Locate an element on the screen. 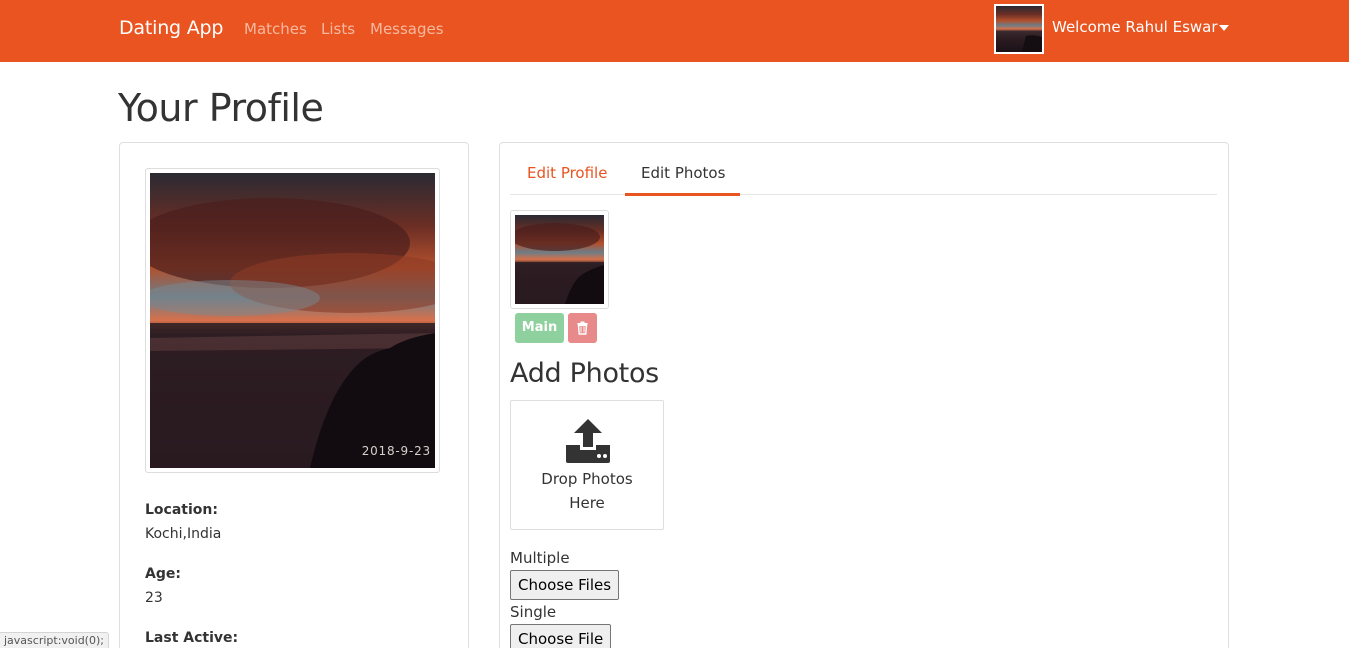 This screenshot has width=1349, height=648. avatar is located at coordinates (1019, 29).